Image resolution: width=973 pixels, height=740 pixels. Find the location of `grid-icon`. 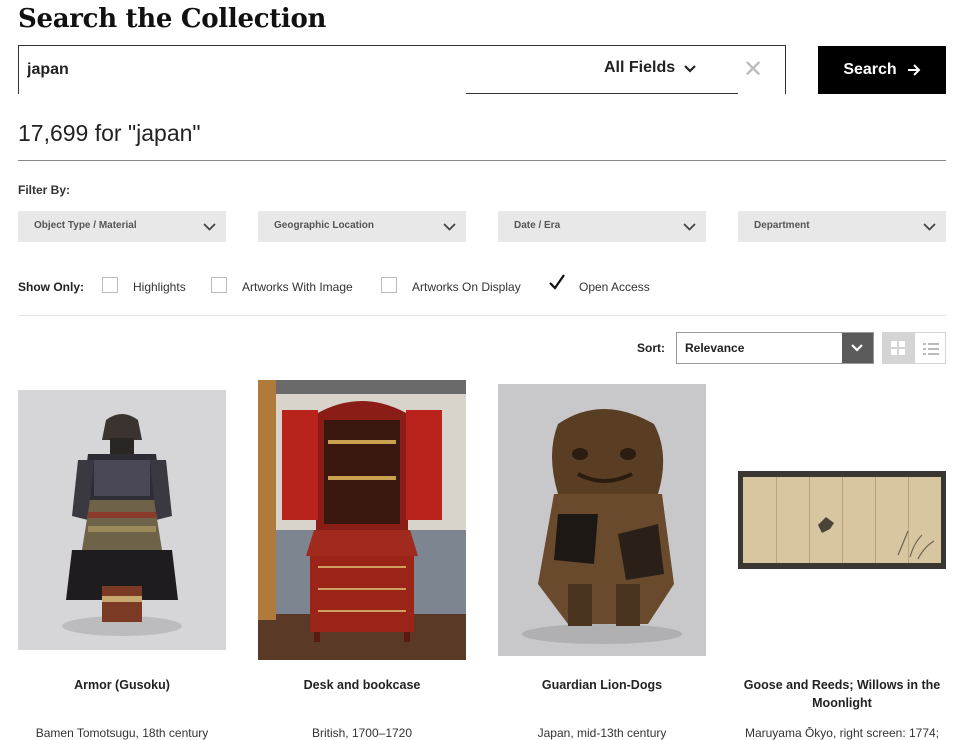

grid-icon is located at coordinates (898, 348).